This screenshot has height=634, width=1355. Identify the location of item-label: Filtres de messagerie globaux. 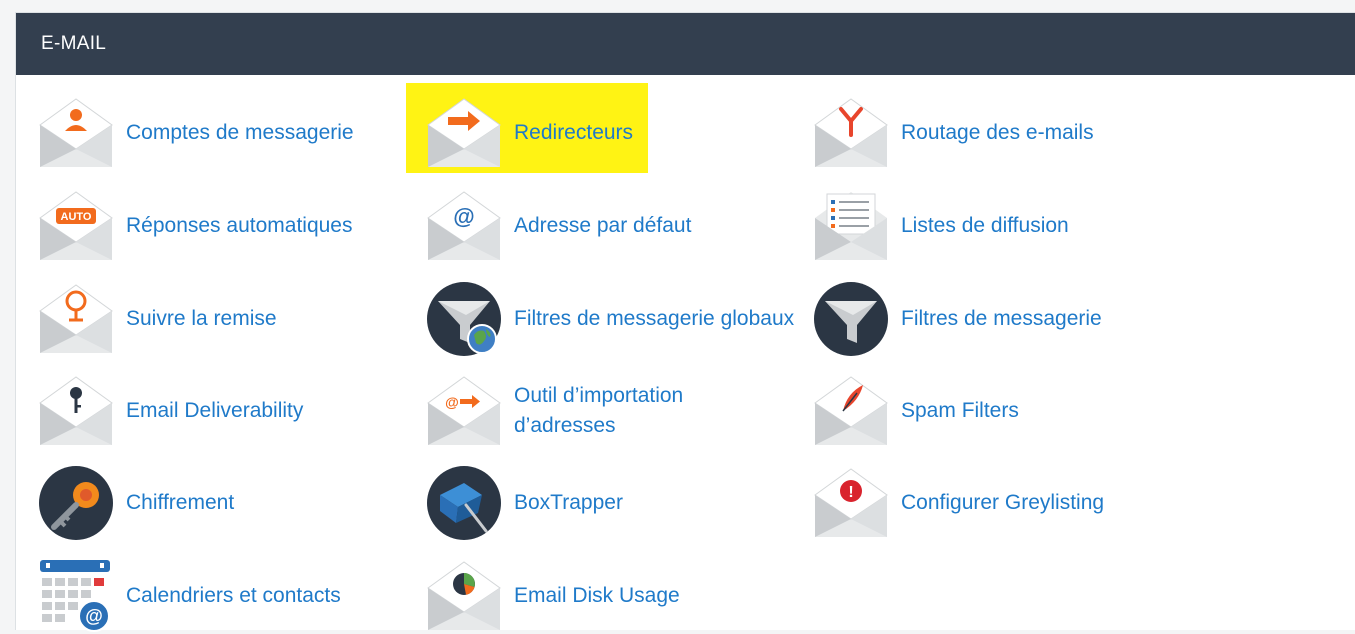
(654, 318).